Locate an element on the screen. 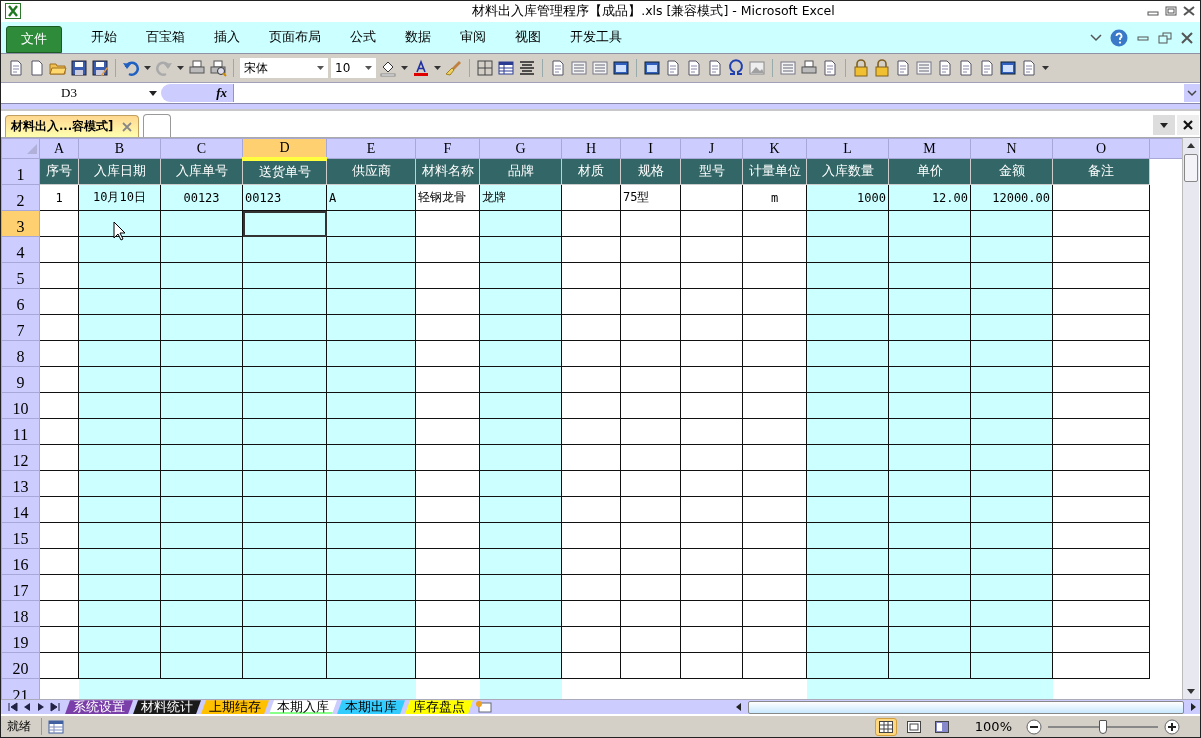 The image size is (1201, 738). restore-icon is located at coordinates (1165, 37).